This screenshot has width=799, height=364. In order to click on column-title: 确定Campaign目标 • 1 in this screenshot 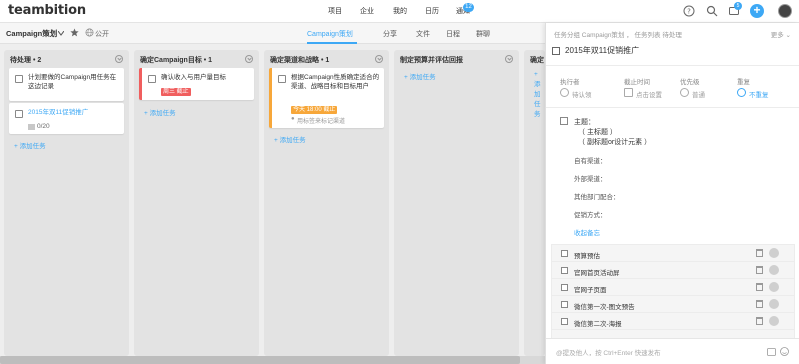, I will do `click(176, 60)`.